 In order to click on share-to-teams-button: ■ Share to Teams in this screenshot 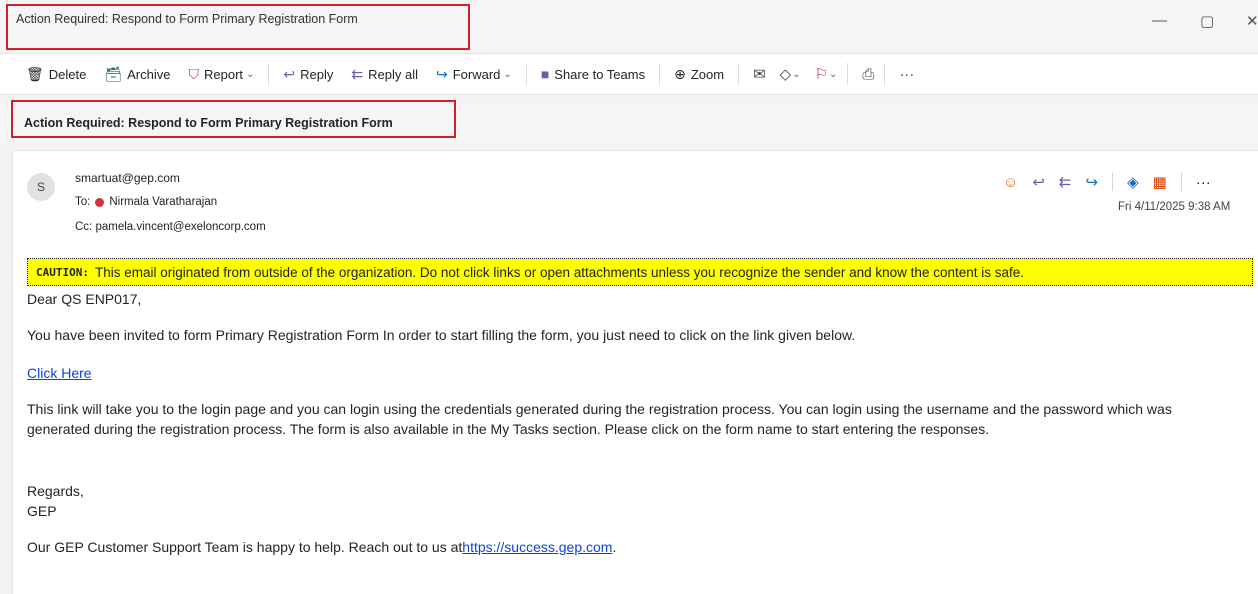, I will do `click(593, 74)`.